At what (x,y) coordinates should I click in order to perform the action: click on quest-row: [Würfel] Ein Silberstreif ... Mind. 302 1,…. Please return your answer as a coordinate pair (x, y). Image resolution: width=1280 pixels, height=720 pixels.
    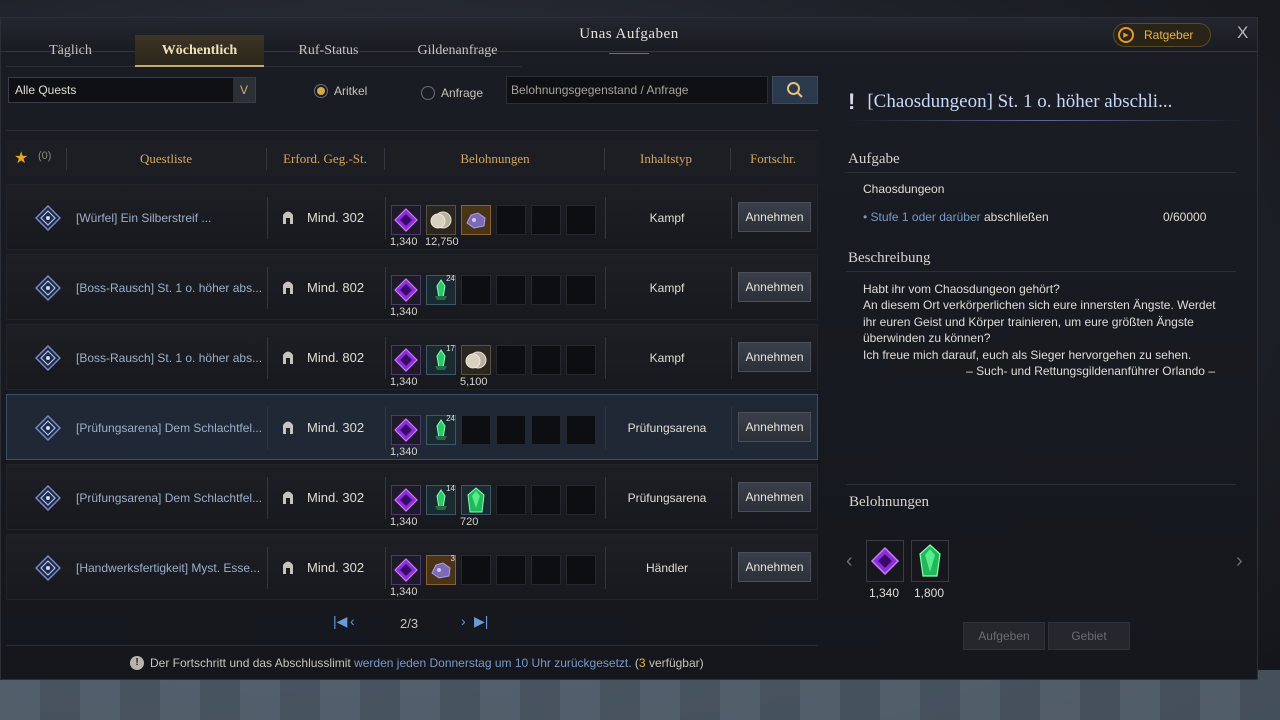
    Looking at the image, I should click on (412, 217).